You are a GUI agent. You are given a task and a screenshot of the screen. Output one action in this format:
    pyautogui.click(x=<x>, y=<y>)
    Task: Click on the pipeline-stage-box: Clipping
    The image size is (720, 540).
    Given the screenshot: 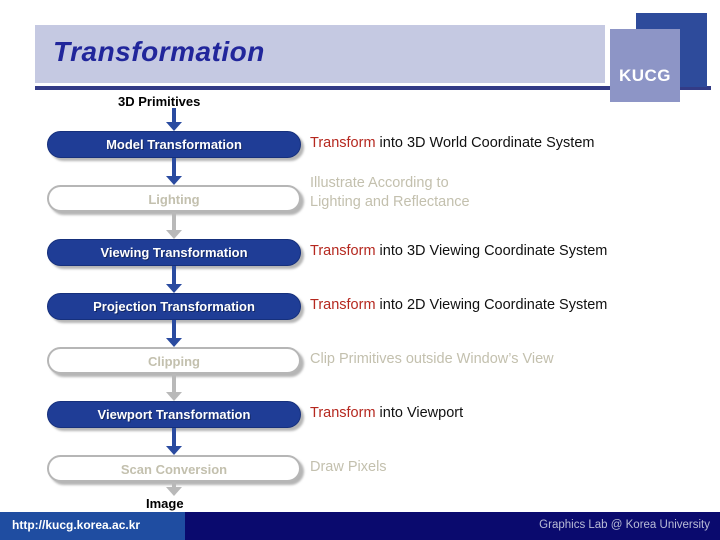 What is the action you would take?
    pyautogui.click(x=174, y=360)
    